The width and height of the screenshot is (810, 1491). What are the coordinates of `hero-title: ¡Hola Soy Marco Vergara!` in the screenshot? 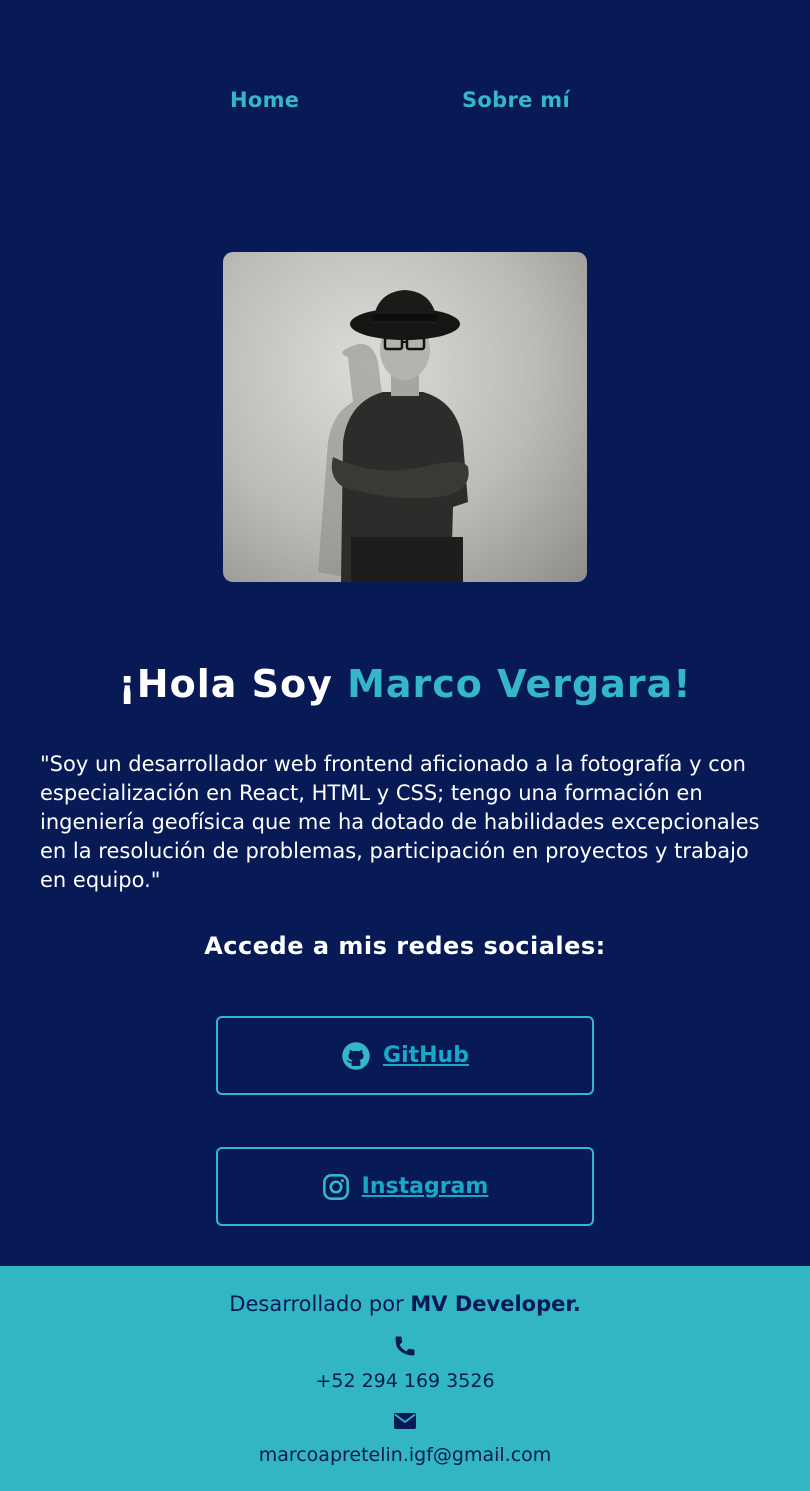 It's located at (405, 684).